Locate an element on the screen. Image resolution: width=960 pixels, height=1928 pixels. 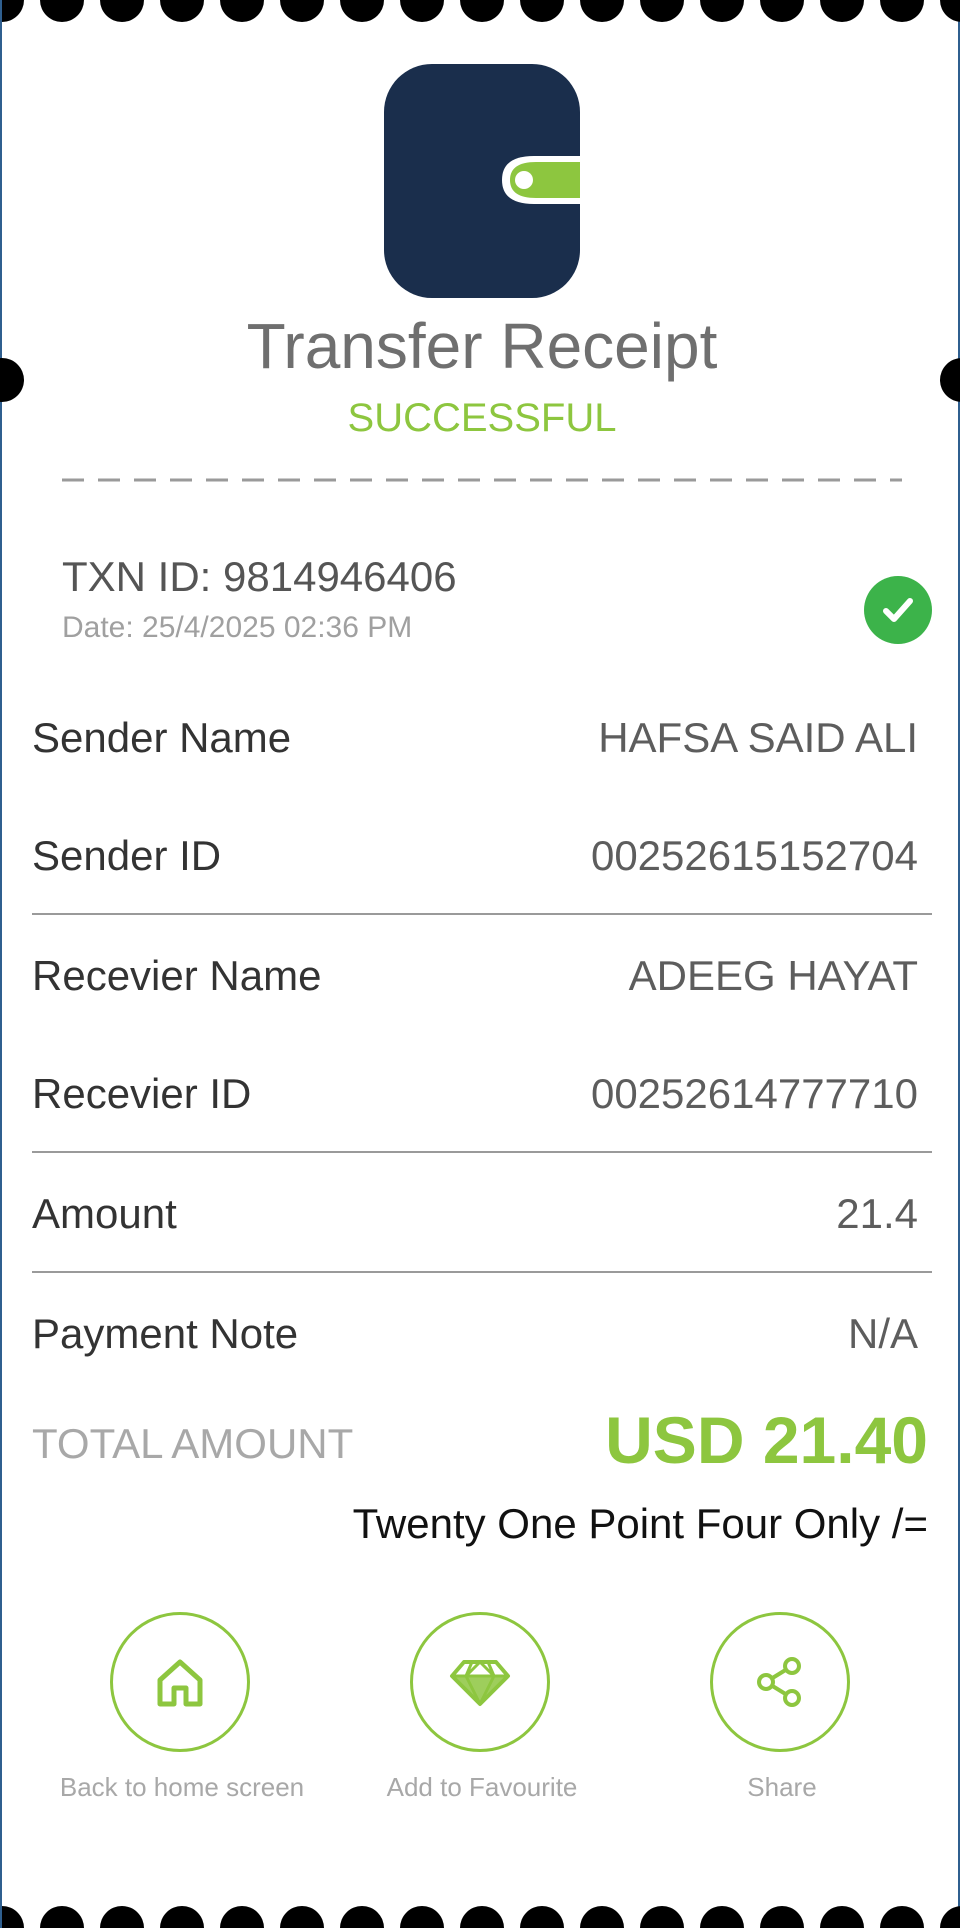
payment-note-row: Payment Note N/A is located at coordinates (482, 1334).